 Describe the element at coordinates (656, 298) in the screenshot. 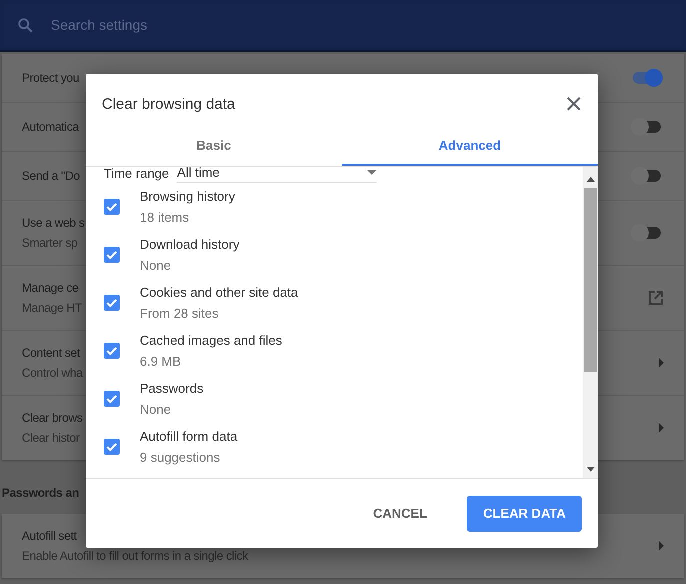

I see `external-link-icon` at that location.